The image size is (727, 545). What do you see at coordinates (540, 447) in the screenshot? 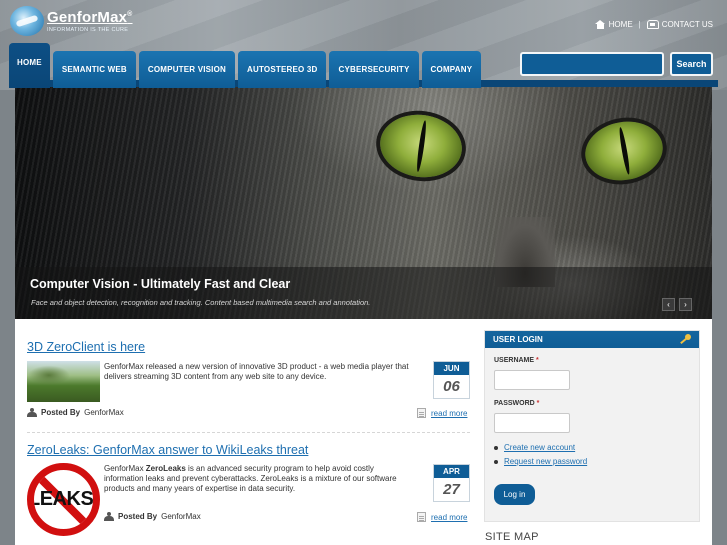
I see `create-account-label: Create new account` at bounding box center [540, 447].